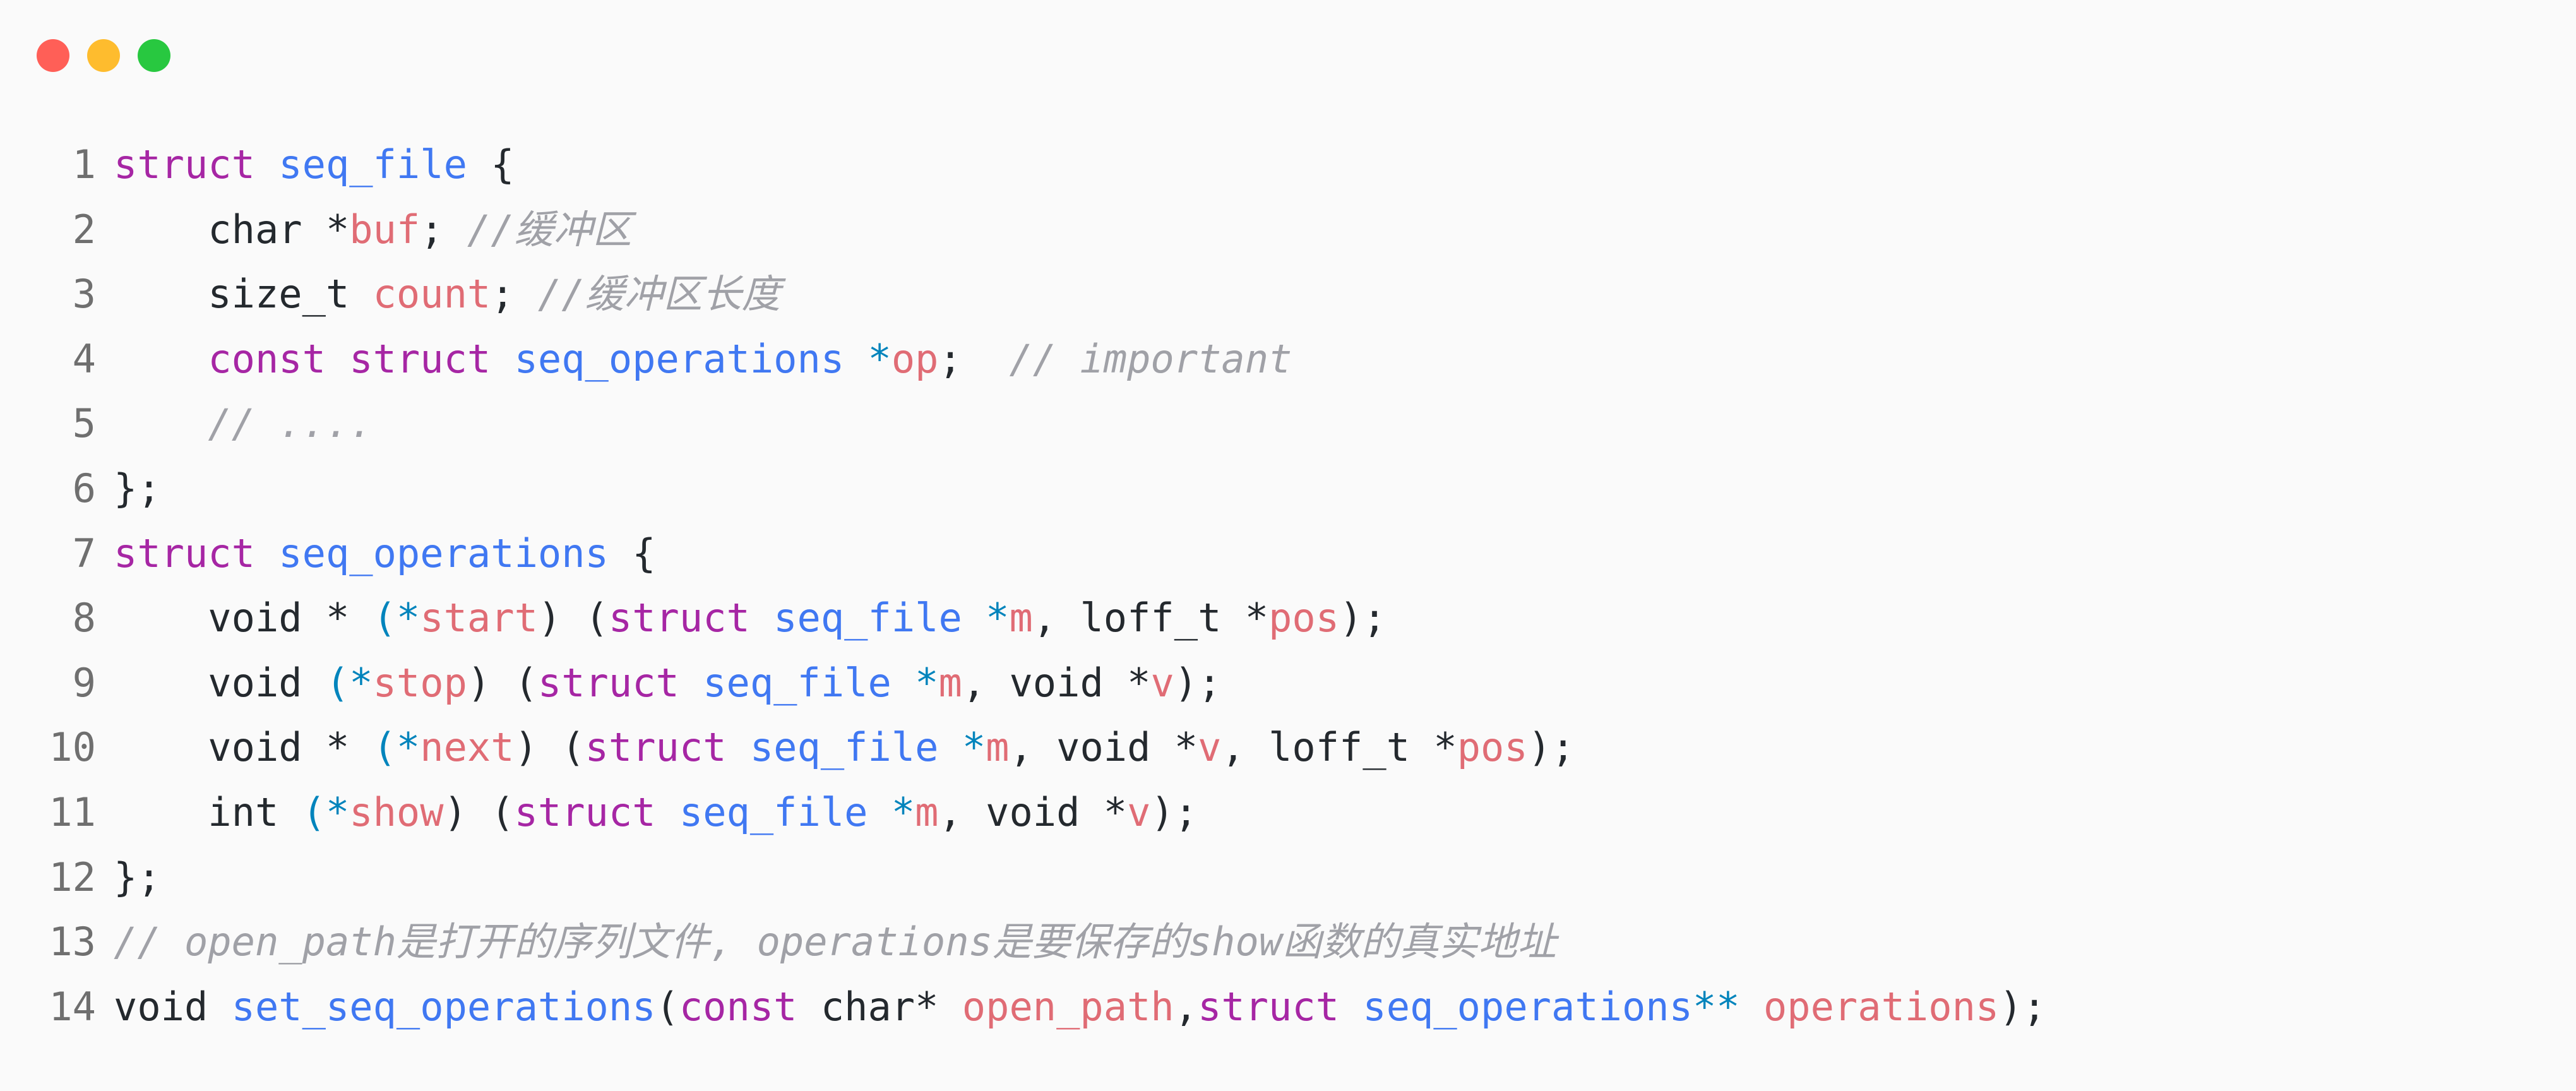 The height and width of the screenshot is (1091, 2576). Describe the element at coordinates (1150, 358) in the screenshot. I see `comment-token: // important` at that location.